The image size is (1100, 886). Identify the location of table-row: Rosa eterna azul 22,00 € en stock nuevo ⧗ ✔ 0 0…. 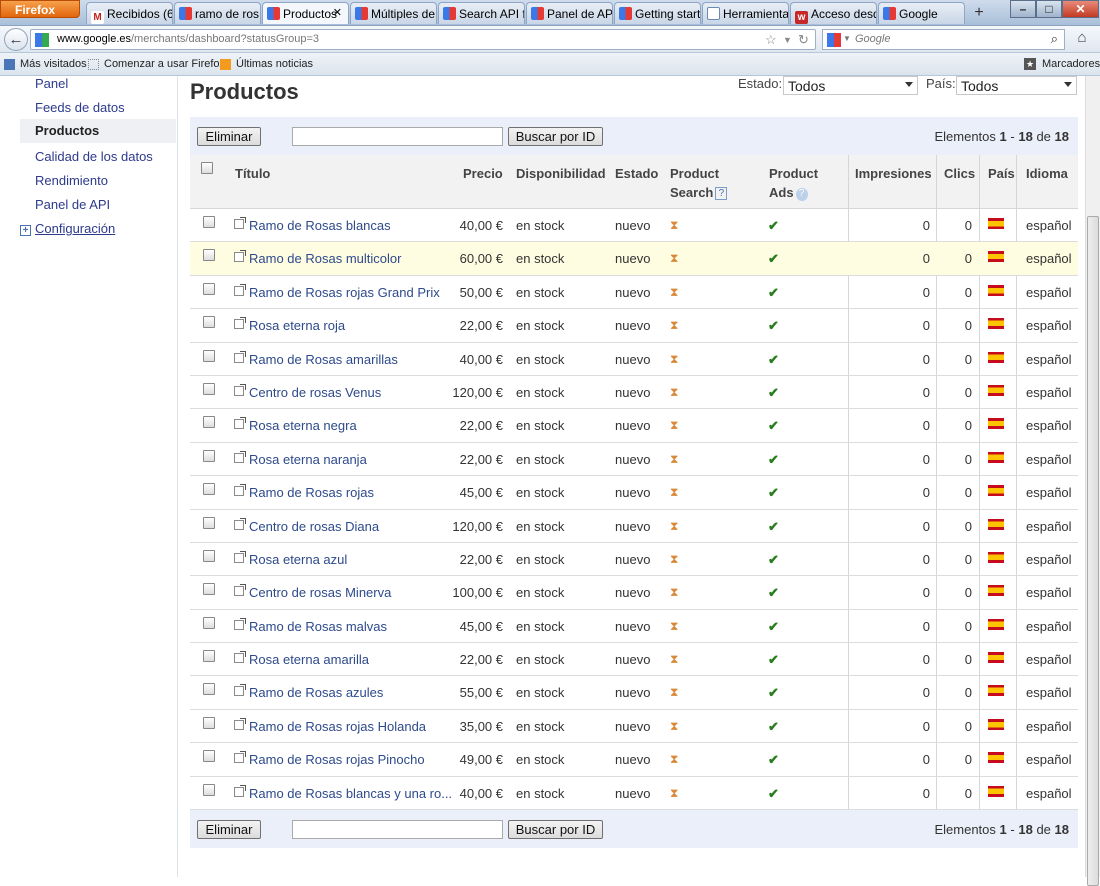
(634, 560).